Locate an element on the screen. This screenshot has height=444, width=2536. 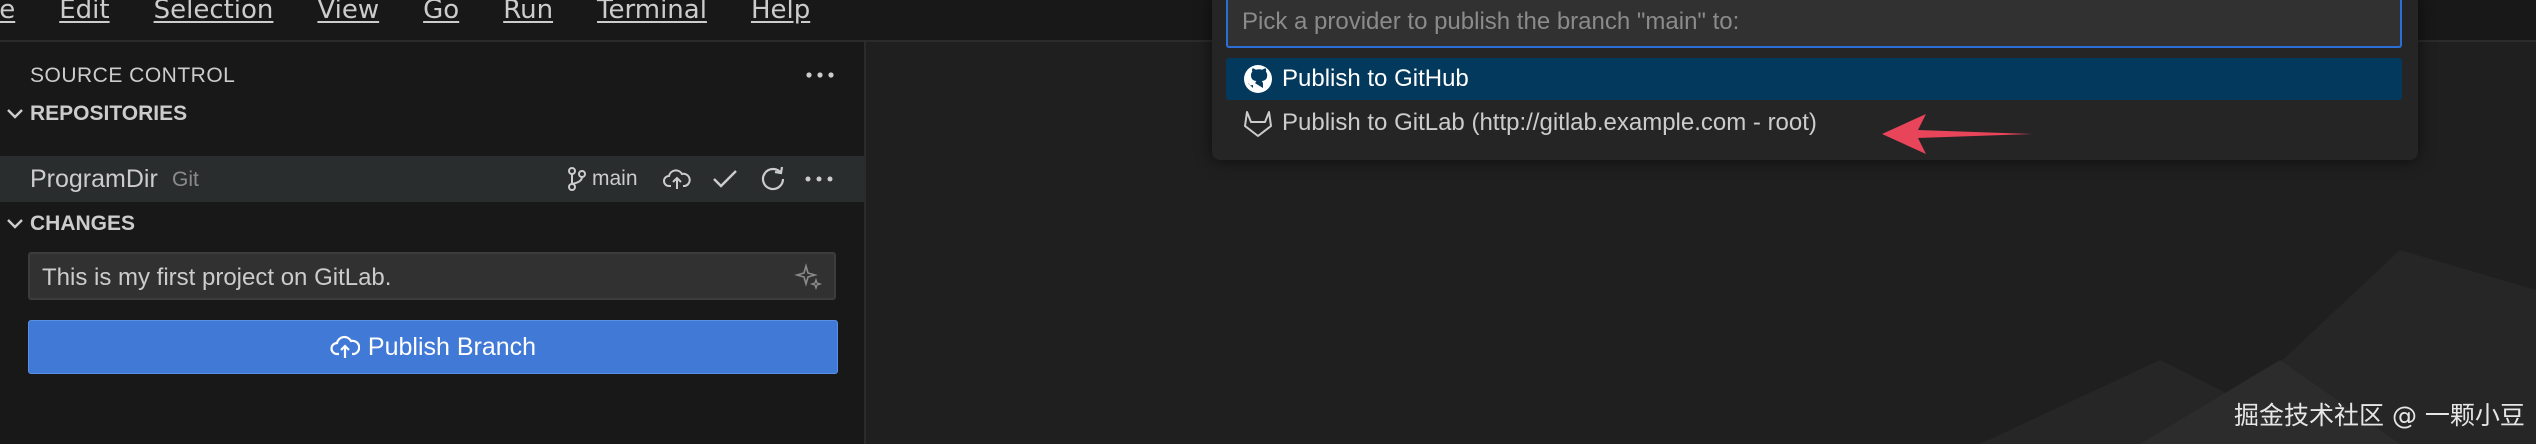
menu-view: View is located at coordinates (348, 12).